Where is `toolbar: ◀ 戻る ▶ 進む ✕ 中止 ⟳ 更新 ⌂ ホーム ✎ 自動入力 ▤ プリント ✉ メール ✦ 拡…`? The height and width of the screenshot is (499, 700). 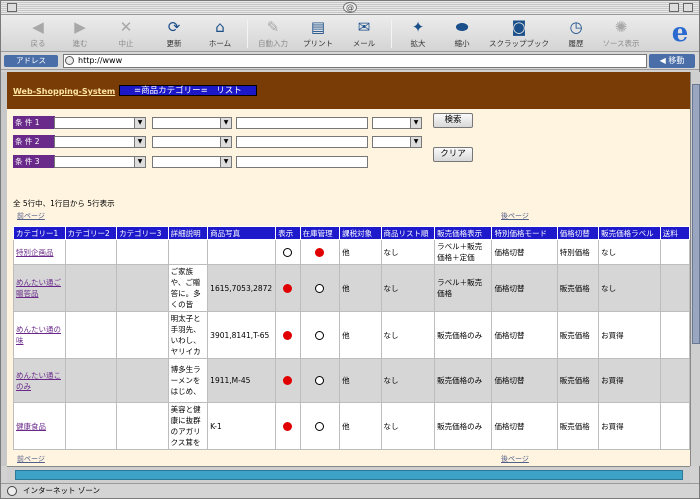
toolbar: ◀ 戻る ▶ 進む ✕ 中止 ⟳ 更新 ⌂ ホーム ✎ 自動入力 ▤ プリント ✉ メール ✦ 拡… is located at coordinates (350, 33).